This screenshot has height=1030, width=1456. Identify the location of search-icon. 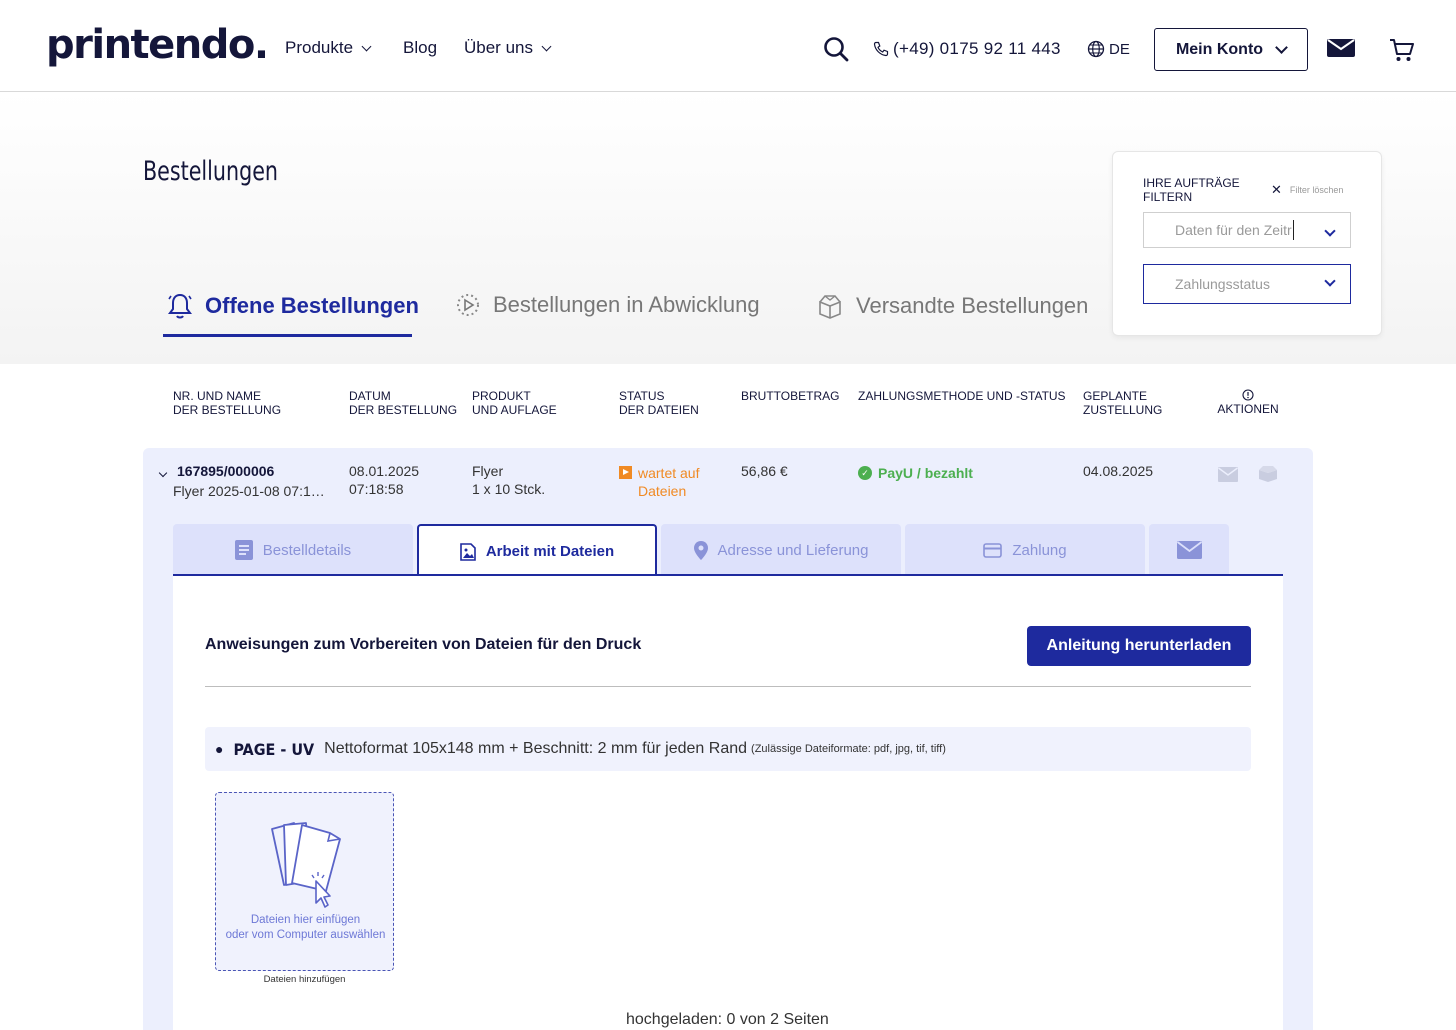
(836, 49).